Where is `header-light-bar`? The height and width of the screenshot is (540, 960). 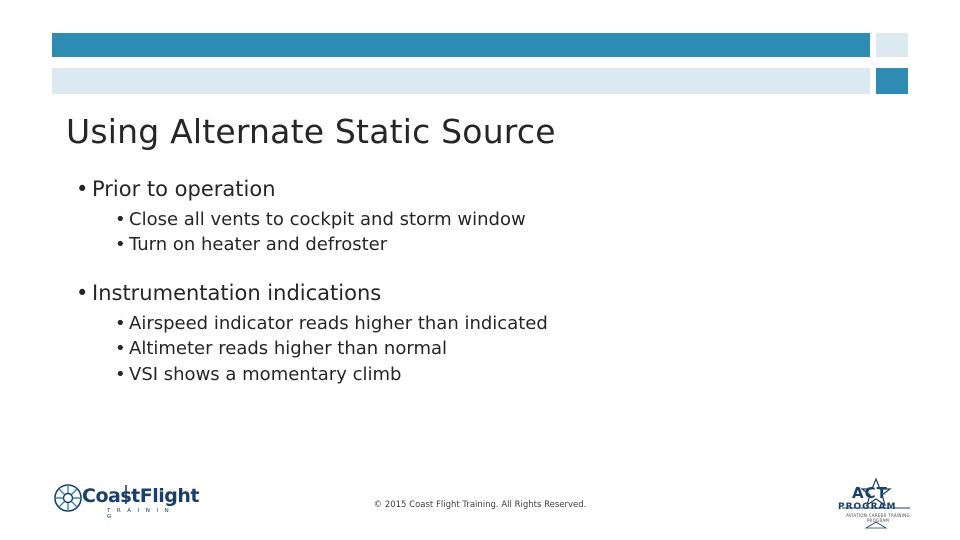
header-light-bar is located at coordinates (461, 81).